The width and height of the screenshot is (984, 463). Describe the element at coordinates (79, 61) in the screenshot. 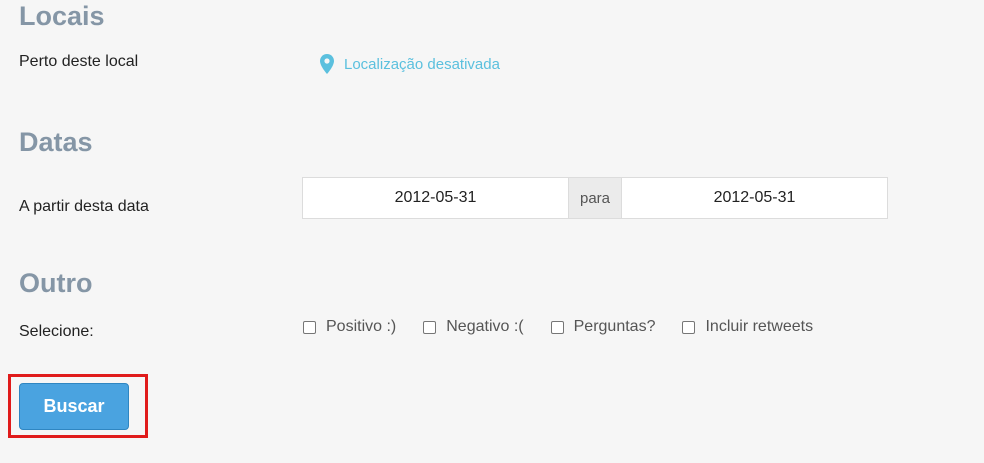

I see `near-location-label: Perto deste local` at that location.